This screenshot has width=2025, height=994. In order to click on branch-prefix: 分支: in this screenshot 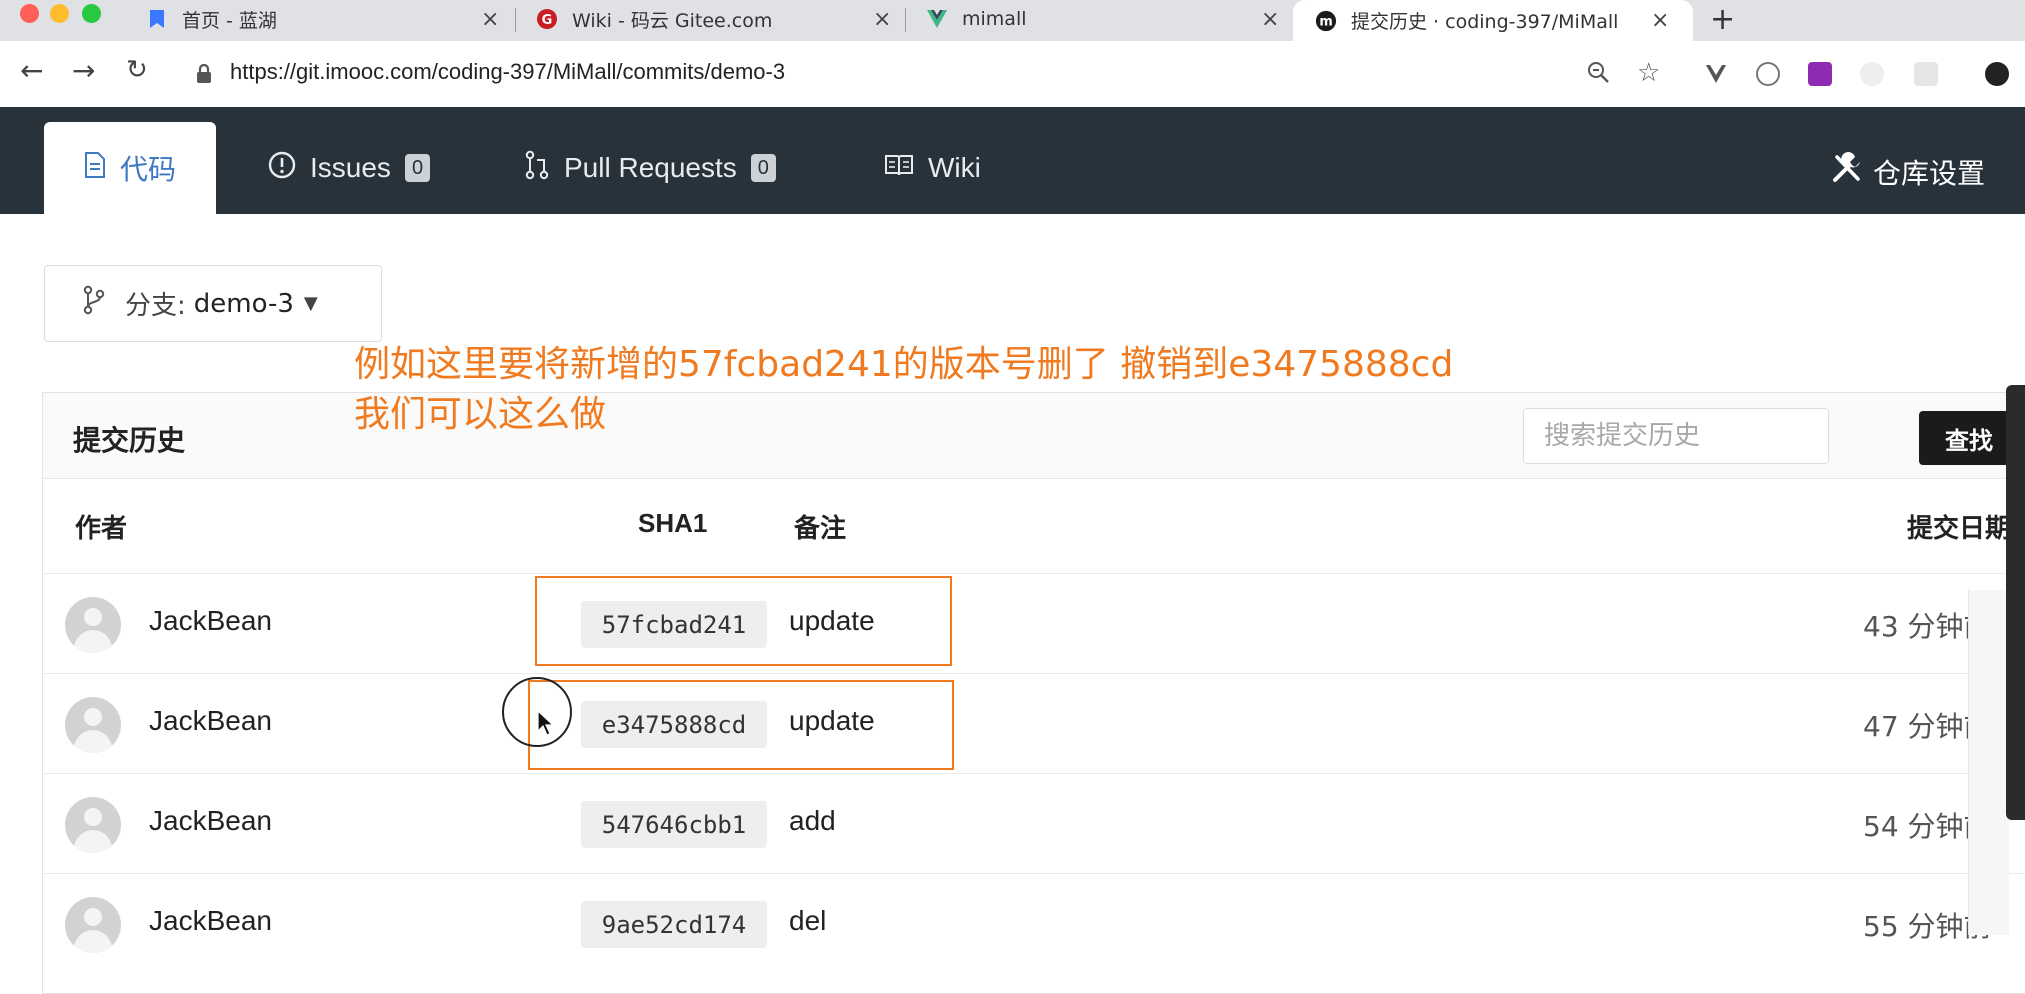, I will do `click(155, 306)`.